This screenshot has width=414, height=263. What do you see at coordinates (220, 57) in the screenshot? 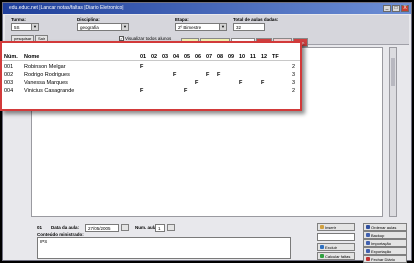
I see `day-header-08: 08` at bounding box center [220, 57].